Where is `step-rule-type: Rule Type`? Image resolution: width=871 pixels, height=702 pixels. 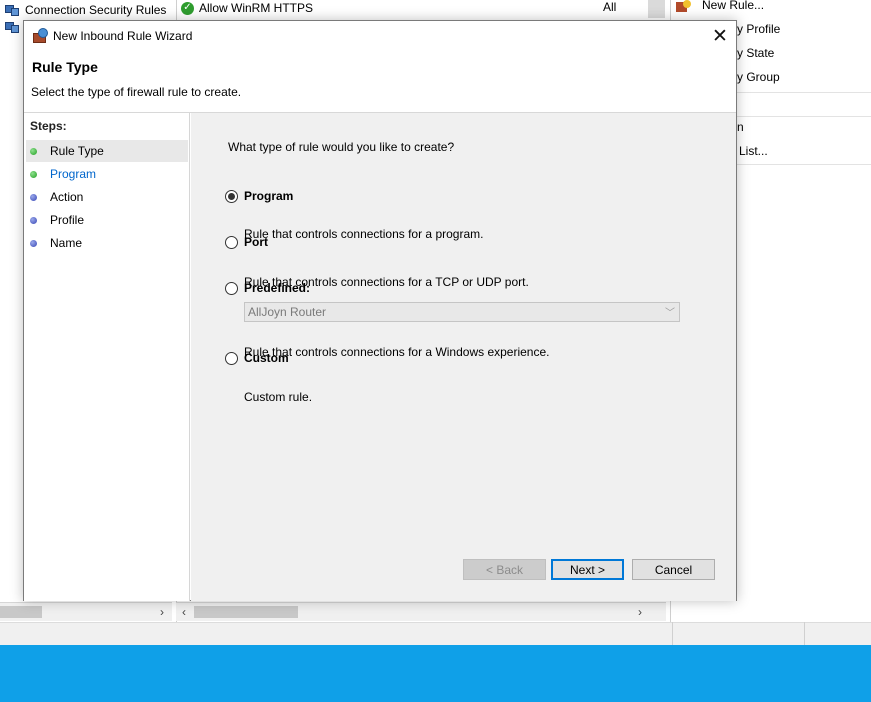 step-rule-type: Rule Type is located at coordinates (107, 151).